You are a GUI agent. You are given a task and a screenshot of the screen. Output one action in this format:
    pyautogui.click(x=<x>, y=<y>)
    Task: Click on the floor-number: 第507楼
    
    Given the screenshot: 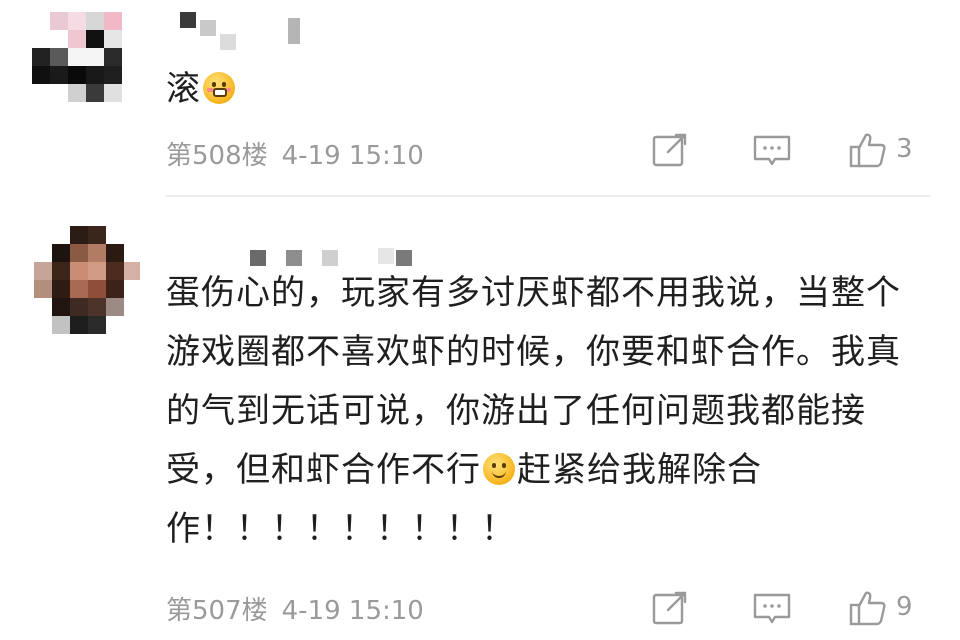 What is the action you would take?
    pyautogui.click(x=217, y=611)
    